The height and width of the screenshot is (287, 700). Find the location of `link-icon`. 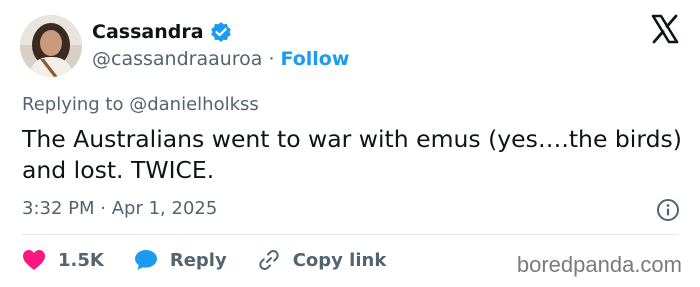

link-icon is located at coordinates (269, 260).